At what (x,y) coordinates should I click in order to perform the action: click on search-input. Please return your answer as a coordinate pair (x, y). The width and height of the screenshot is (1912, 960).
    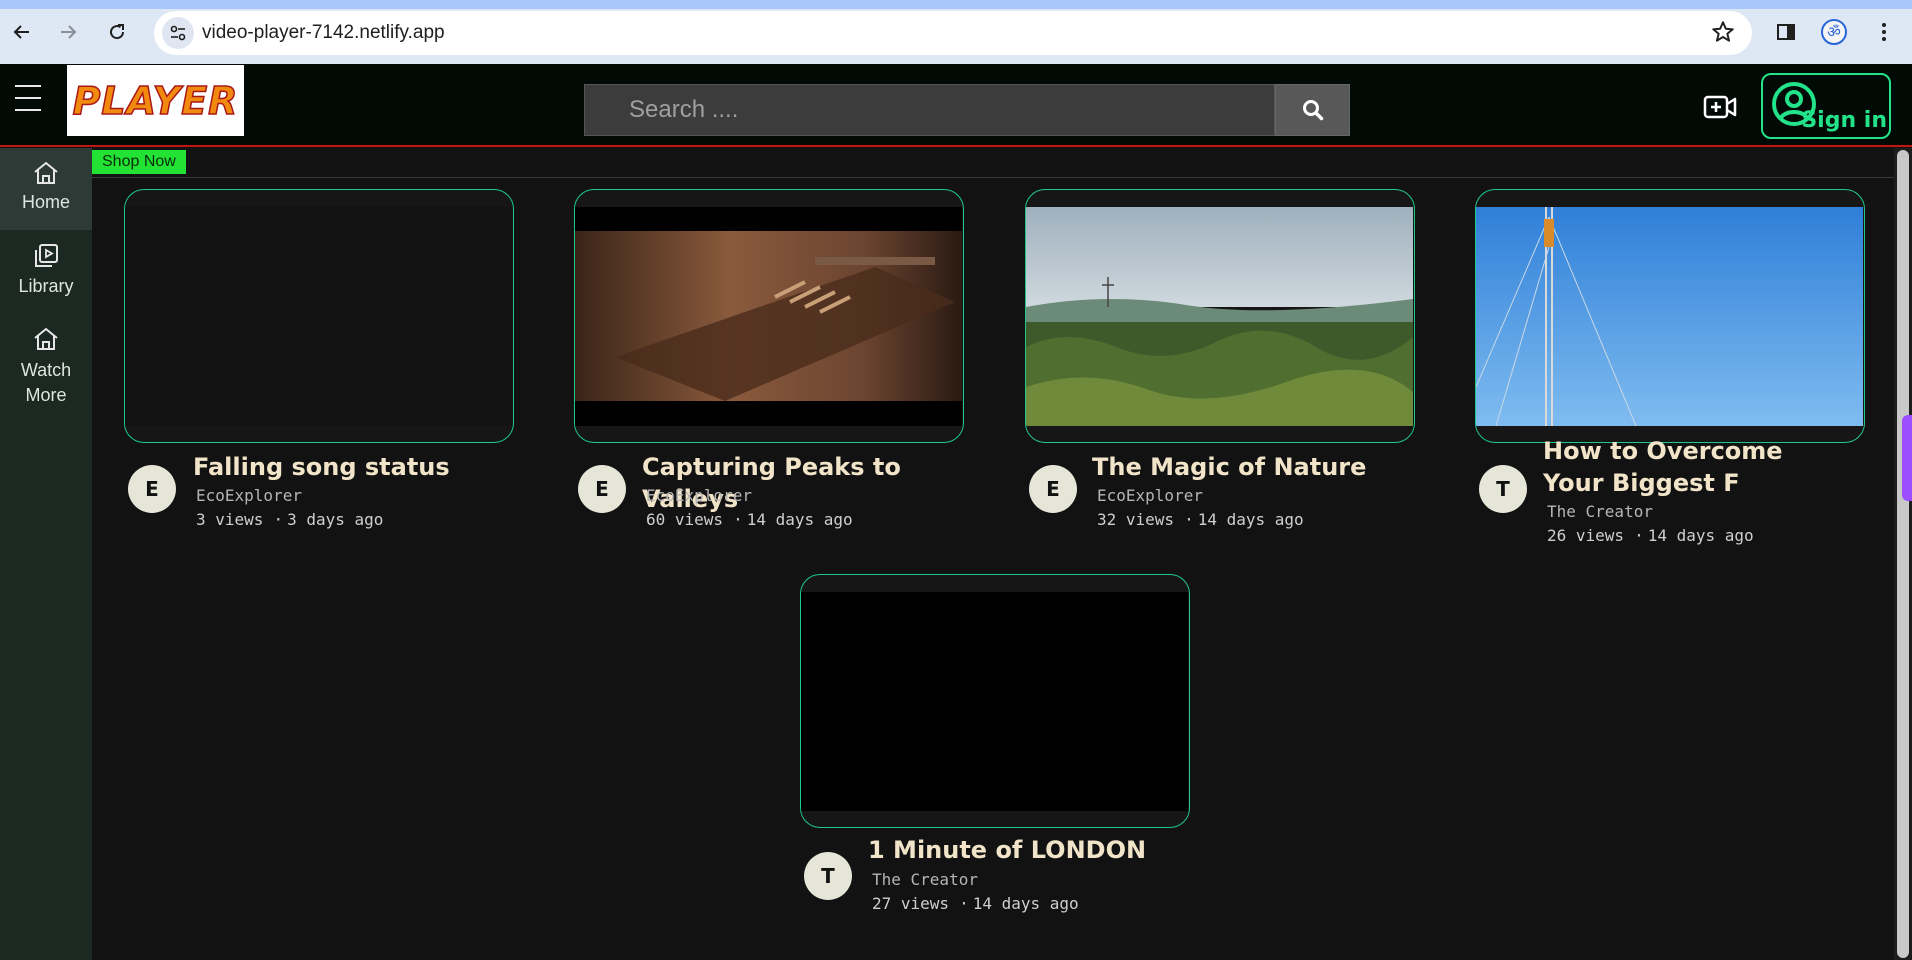
    Looking at the image, I should click on (929, 110).